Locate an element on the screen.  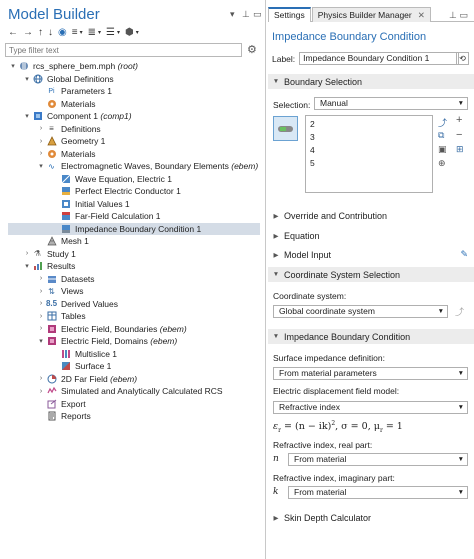
refractive-real-select: From material ▼ is located at coordinates (378, 459).